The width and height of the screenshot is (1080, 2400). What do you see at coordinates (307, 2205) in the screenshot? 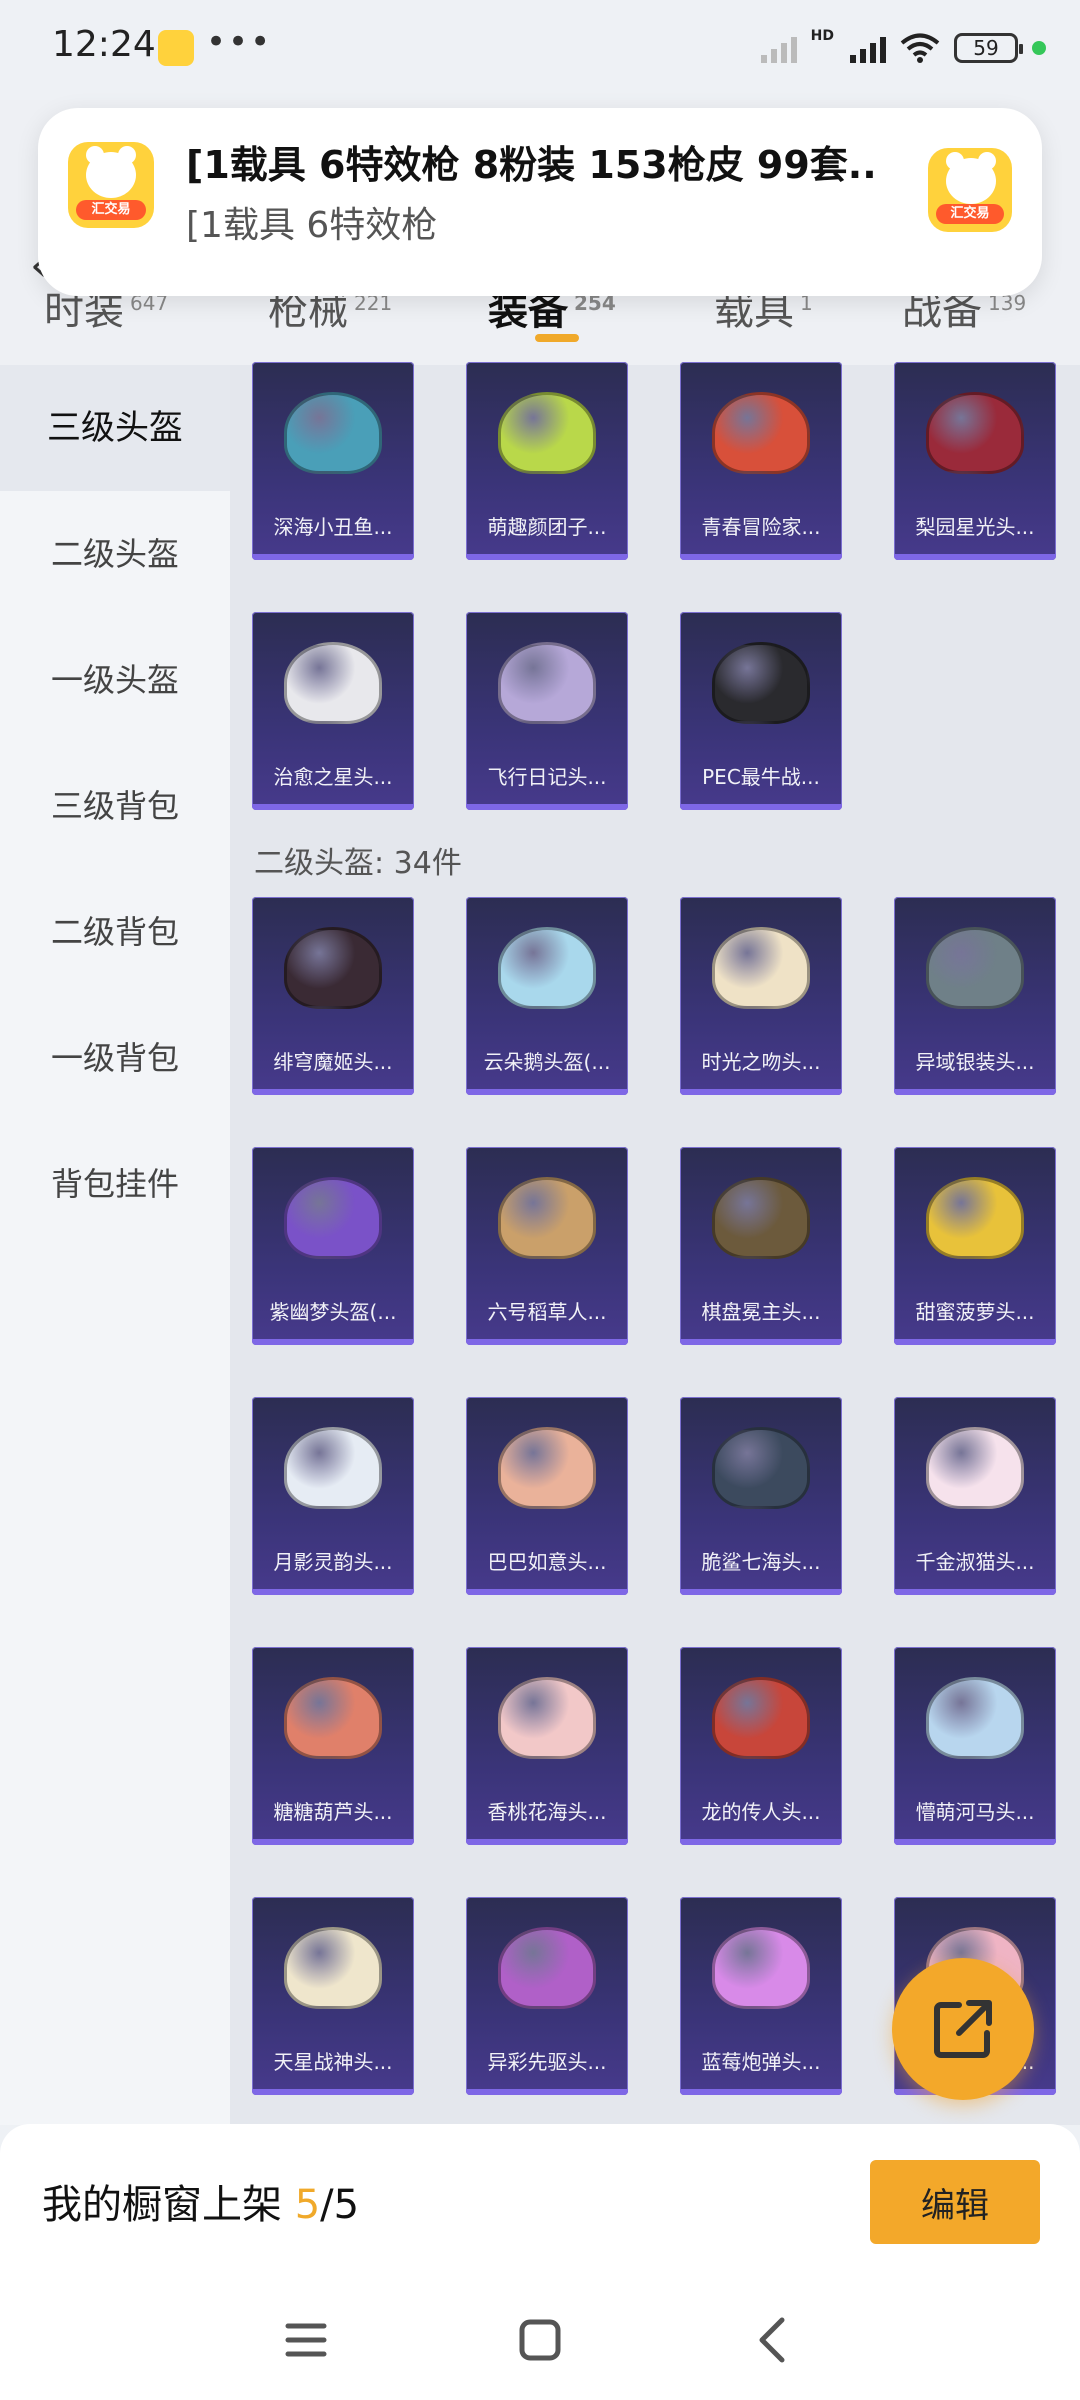
I see `shelf-current-count: 5` at bounding box center [307, 2205].